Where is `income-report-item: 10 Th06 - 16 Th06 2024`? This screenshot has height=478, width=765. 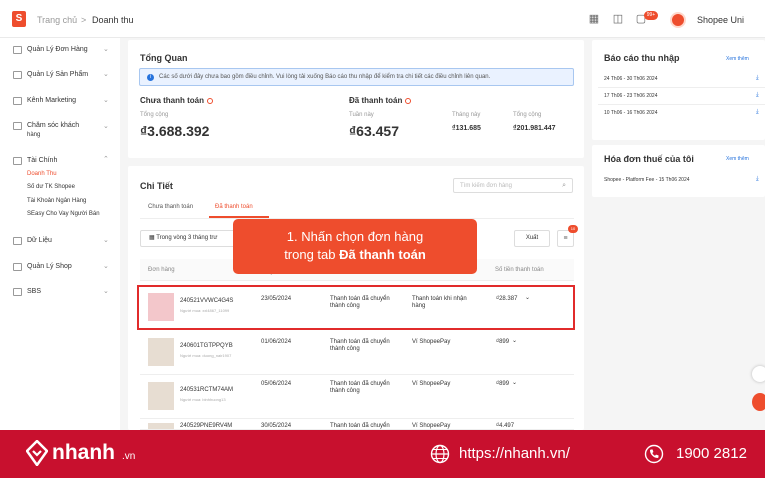 income-report-item: 10 Th06 - 16 Th06 2024 is located at coordinates (630, 113).